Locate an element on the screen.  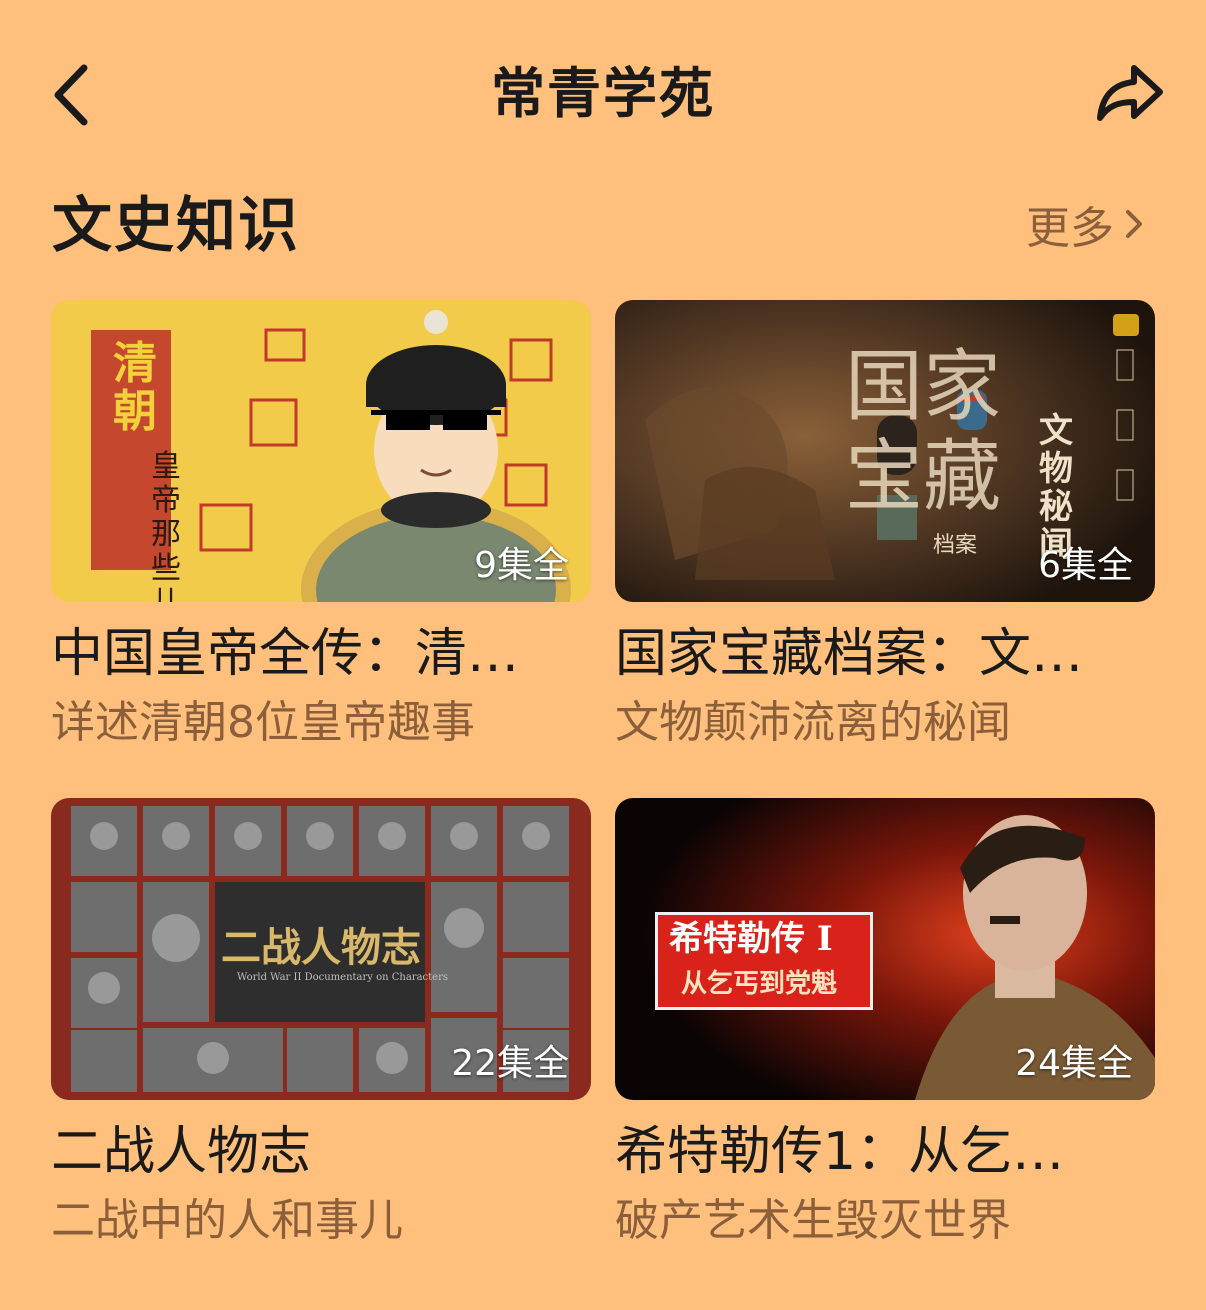
thumbnail-caption-2: World War II Documentary on Characters is located at coordinates (342, 977).